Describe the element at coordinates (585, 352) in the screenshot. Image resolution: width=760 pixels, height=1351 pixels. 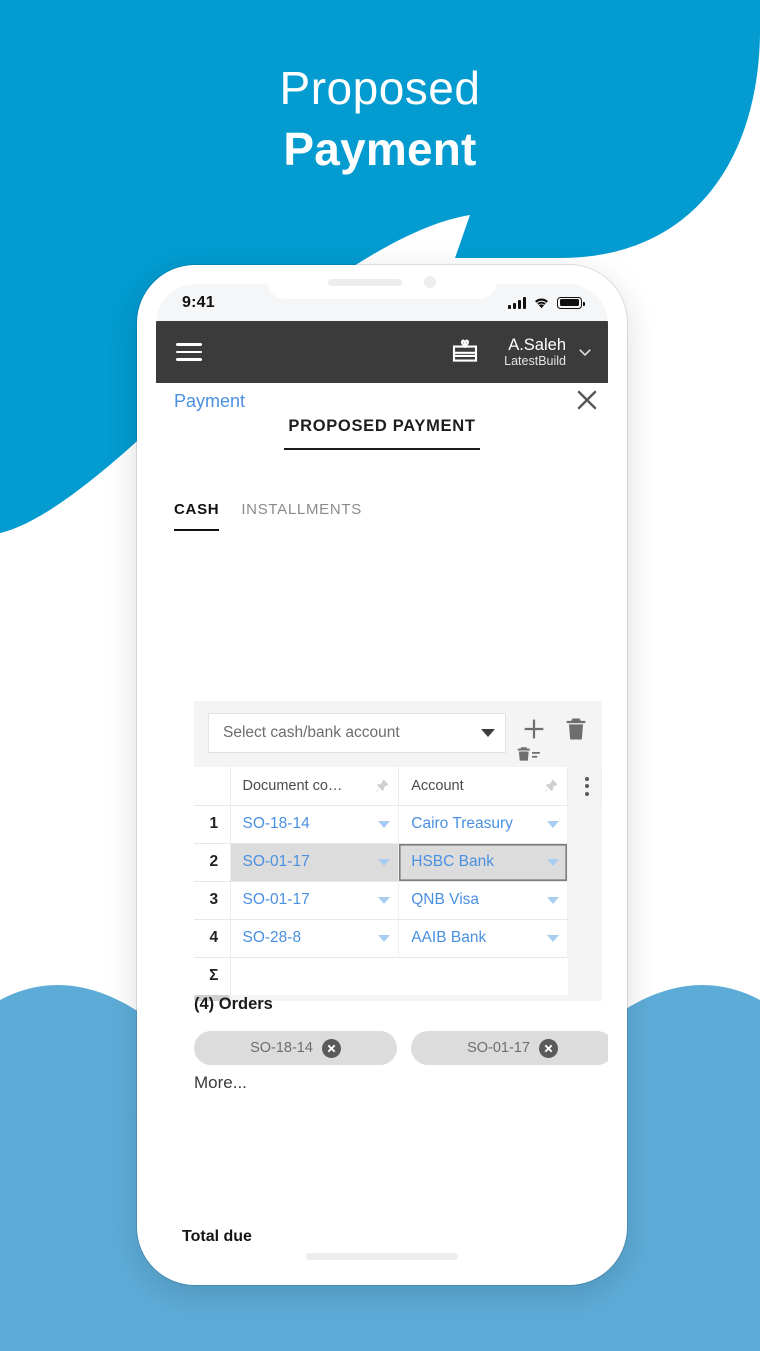
I see `chevron-down-icon` at that location.